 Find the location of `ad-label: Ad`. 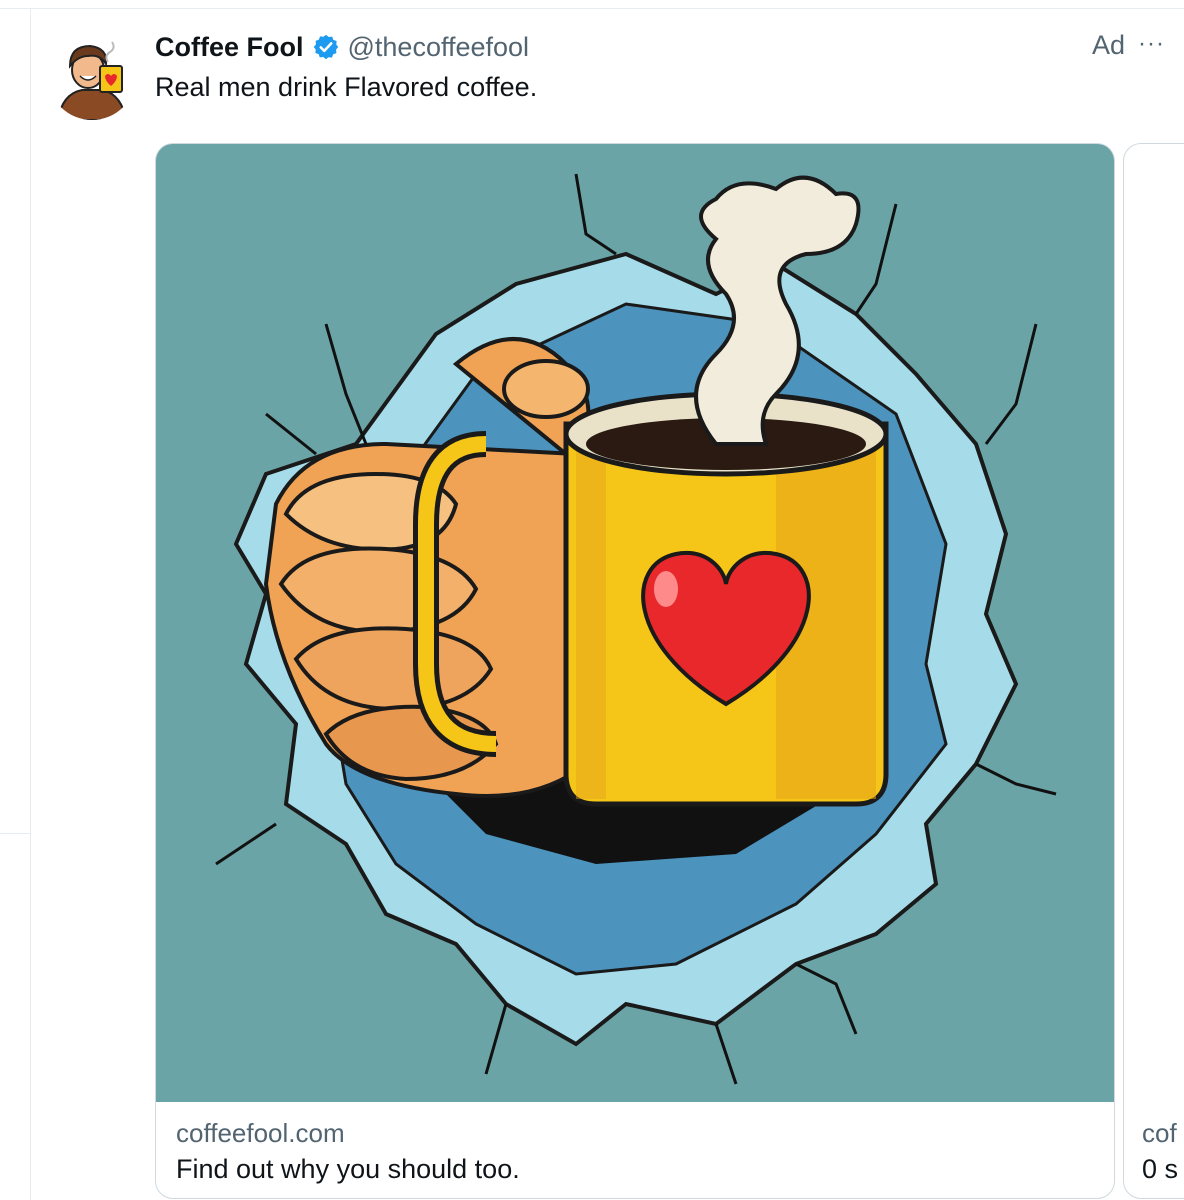

ad-label: Ad is located at coordinates (1109, 45).